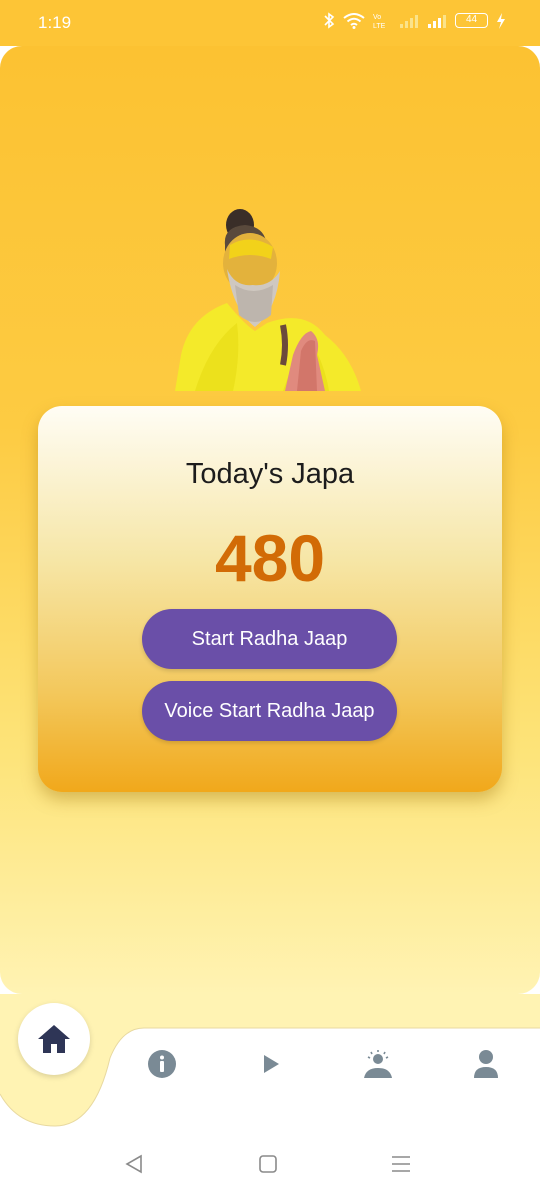 The height and width of the screenshot is (1204, 540). I want to click on guru-image, so click(268, 300).